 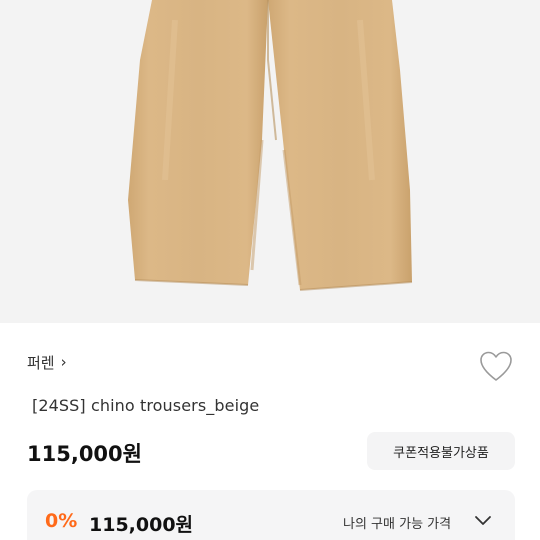 What do you see at coordinates (84, 454) in the screenshot?
I see `product-price: 115,000원` at bounding box center [84, 454].